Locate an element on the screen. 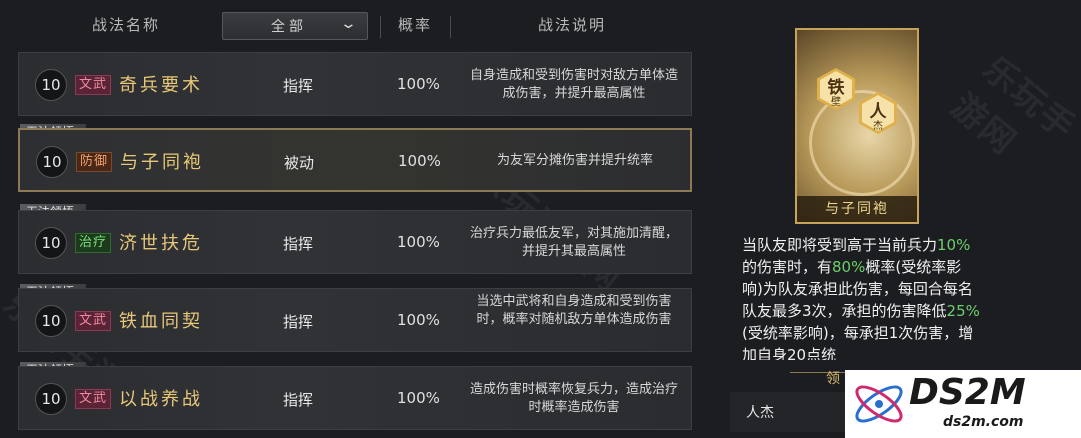 The height and width of the screenshot is (438, 1081). detail-value: 80% is located at coordinates (849, 267).